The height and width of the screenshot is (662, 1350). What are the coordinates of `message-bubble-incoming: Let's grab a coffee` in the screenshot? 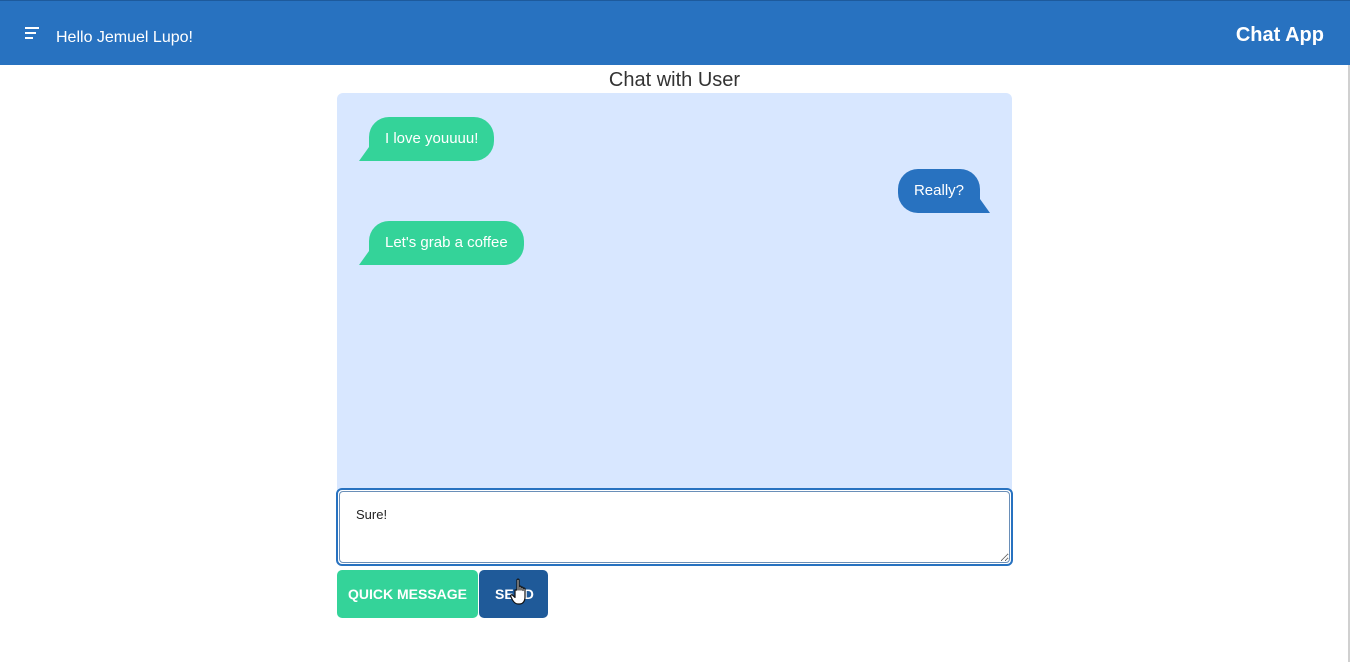 It's located at (446, 243).